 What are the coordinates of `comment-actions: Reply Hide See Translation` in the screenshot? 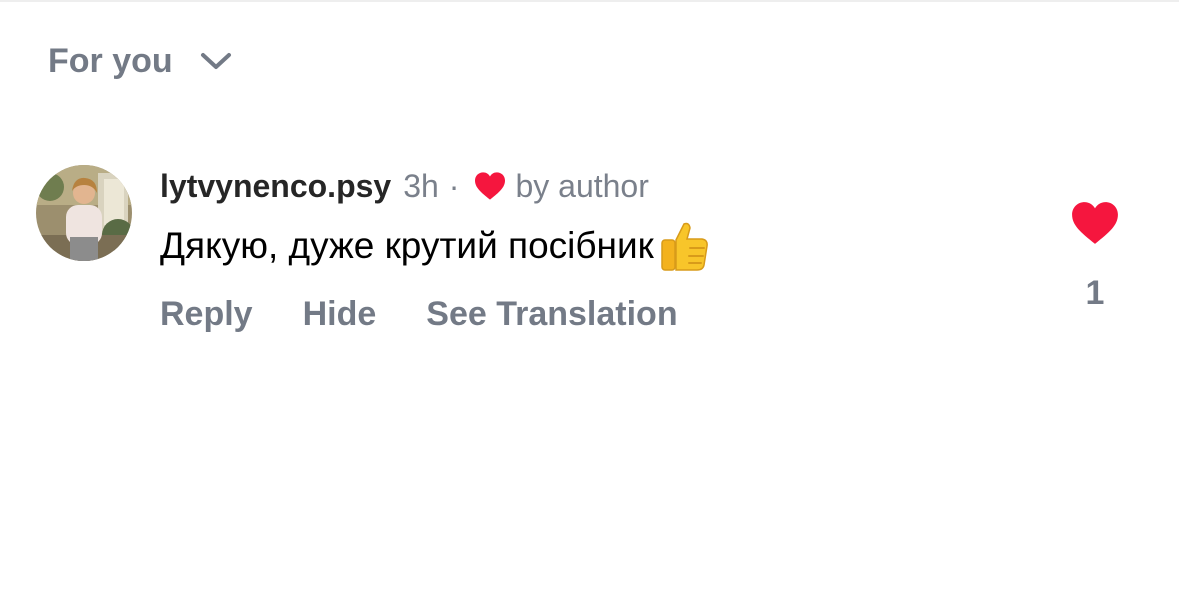 It's located at (419, 314).